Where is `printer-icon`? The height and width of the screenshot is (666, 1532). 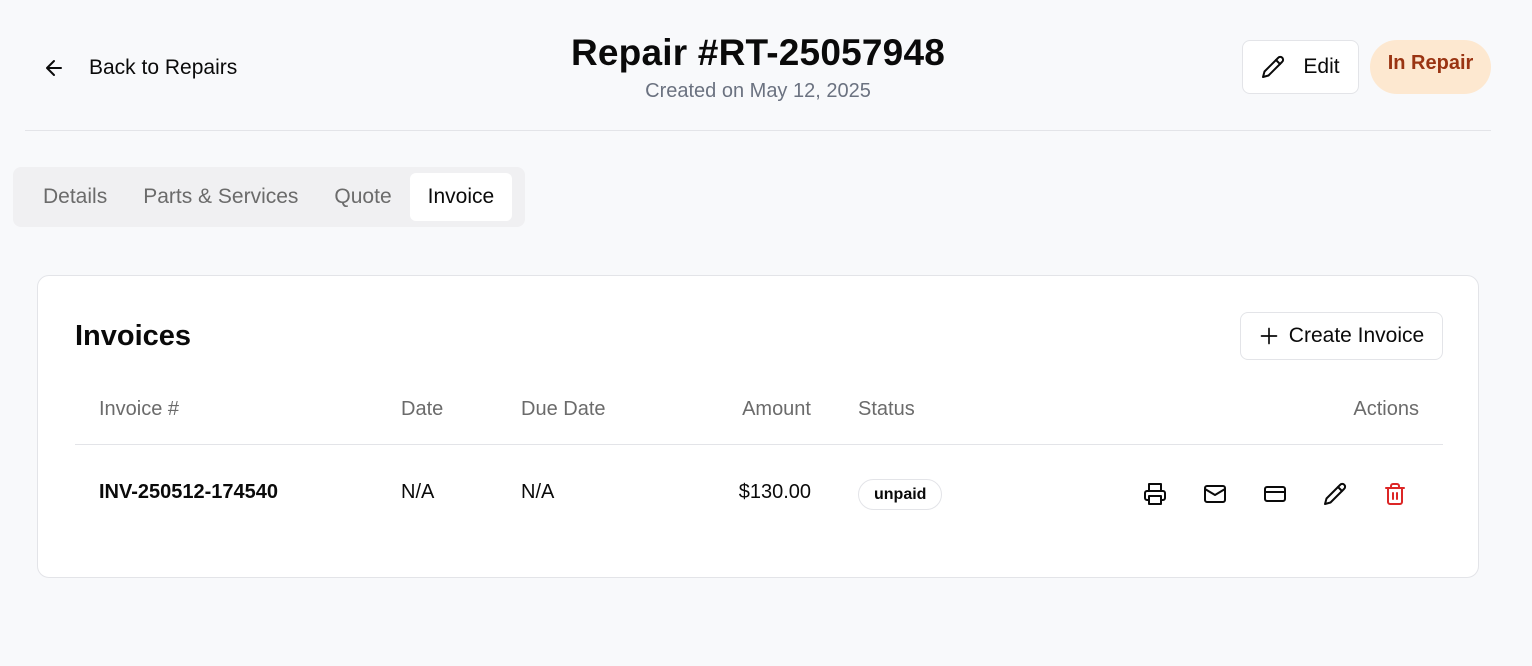
printer-icon is located at coordinates (1155, 494).